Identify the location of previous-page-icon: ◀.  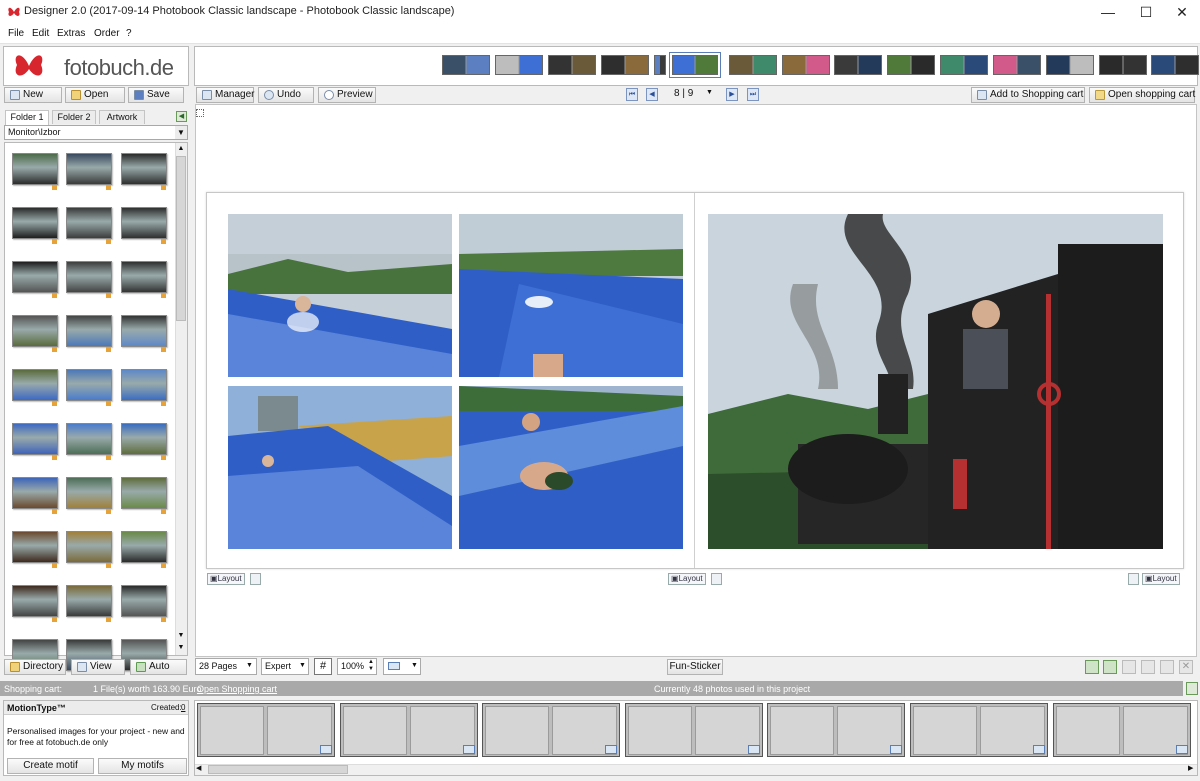
(652, 94).